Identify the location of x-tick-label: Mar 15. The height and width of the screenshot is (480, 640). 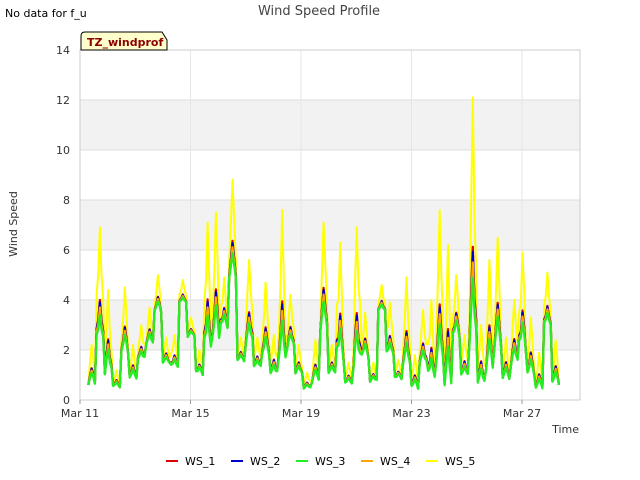
(190, 413).